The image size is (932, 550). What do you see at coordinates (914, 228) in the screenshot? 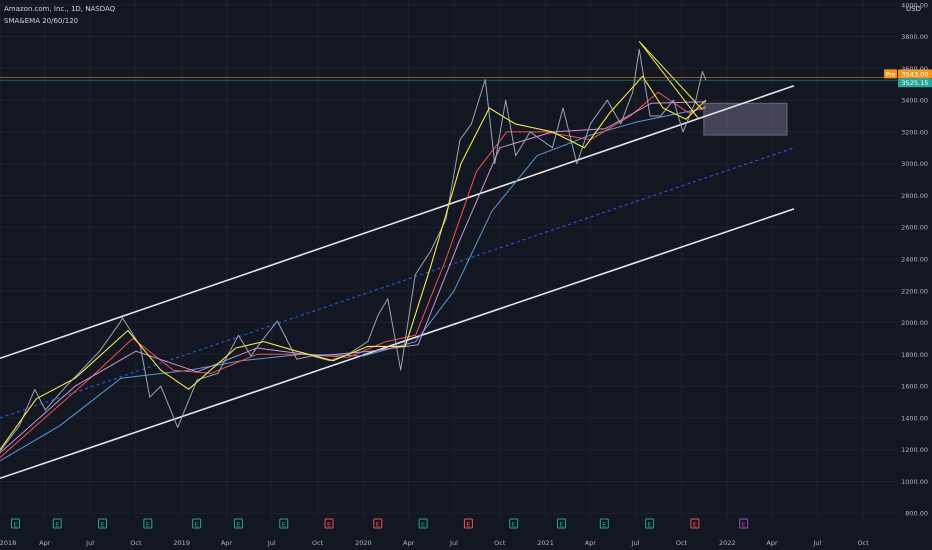
I see `y-tick-label: 2600.00` at bounding box center [914, 228].